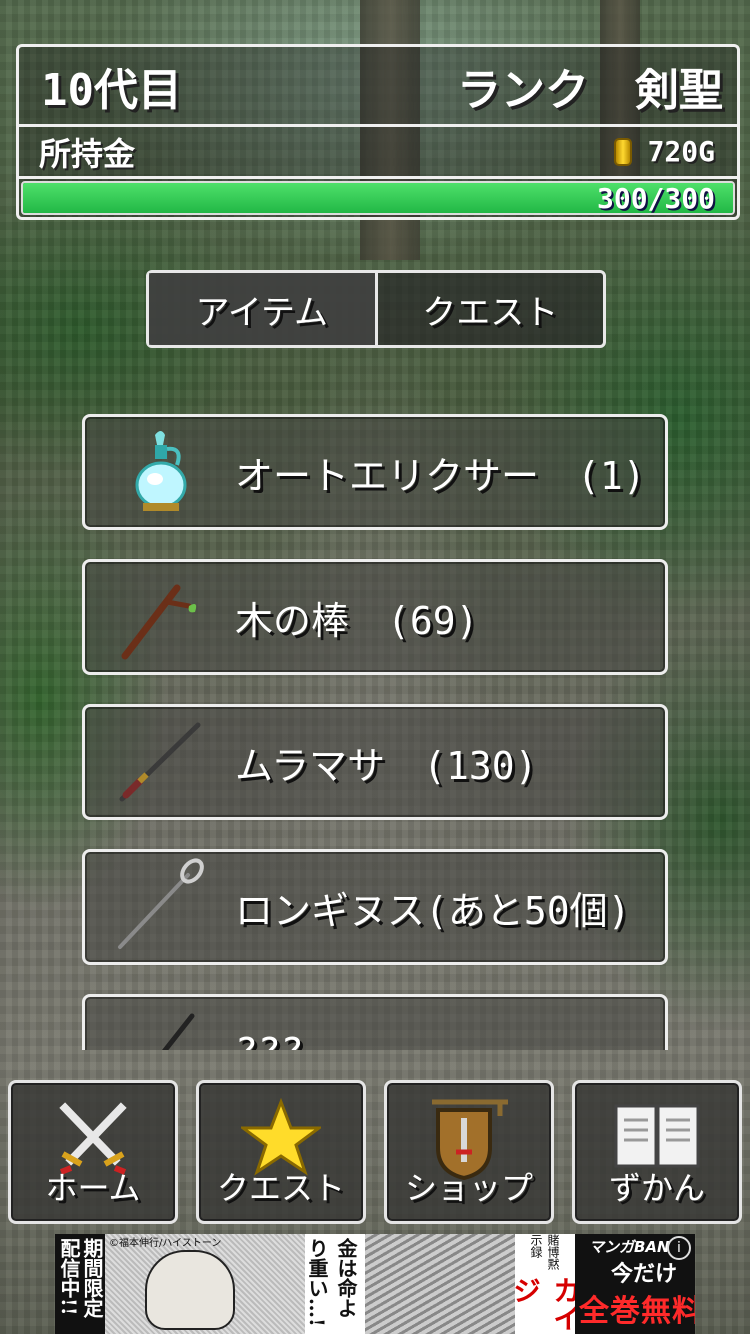 The image size is (750, 1334). What do you see at coordinates (545, 1303) in the screenshot?
I see `ad-title: カイジ` at bounding box center [545, 1303].